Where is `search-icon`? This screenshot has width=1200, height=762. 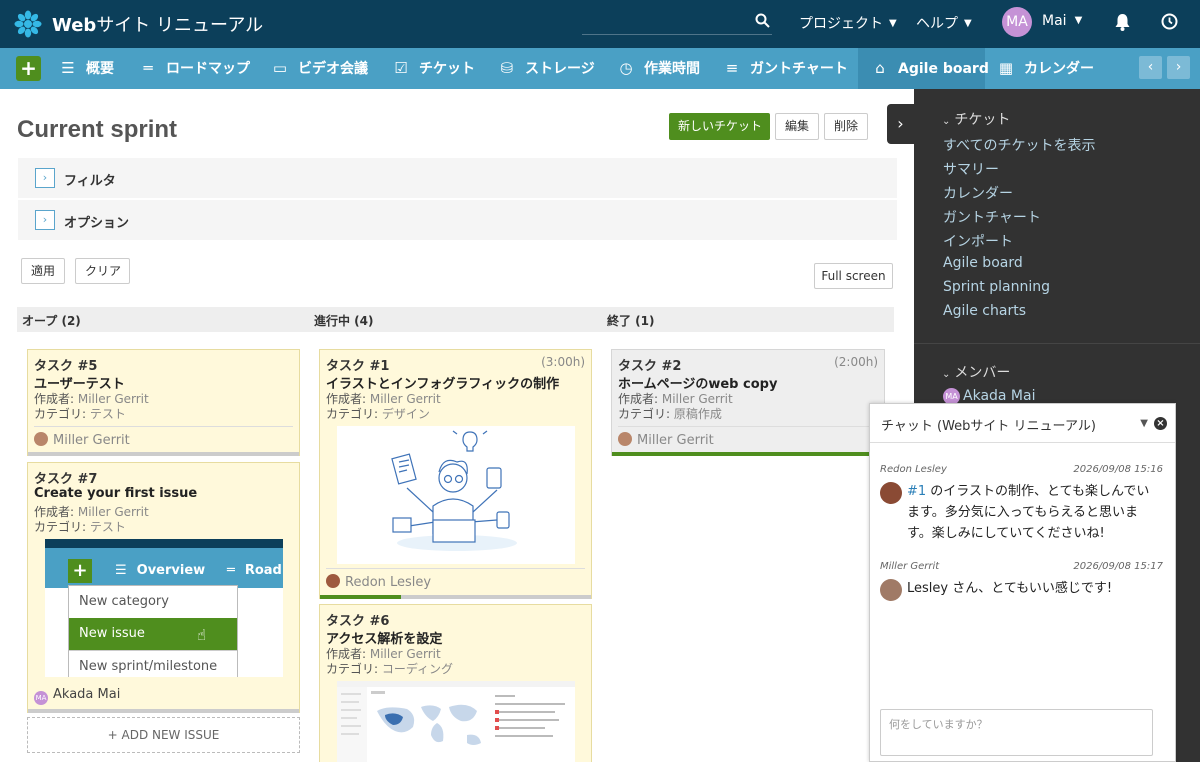
search-icon is located at coordinates (762, 20).